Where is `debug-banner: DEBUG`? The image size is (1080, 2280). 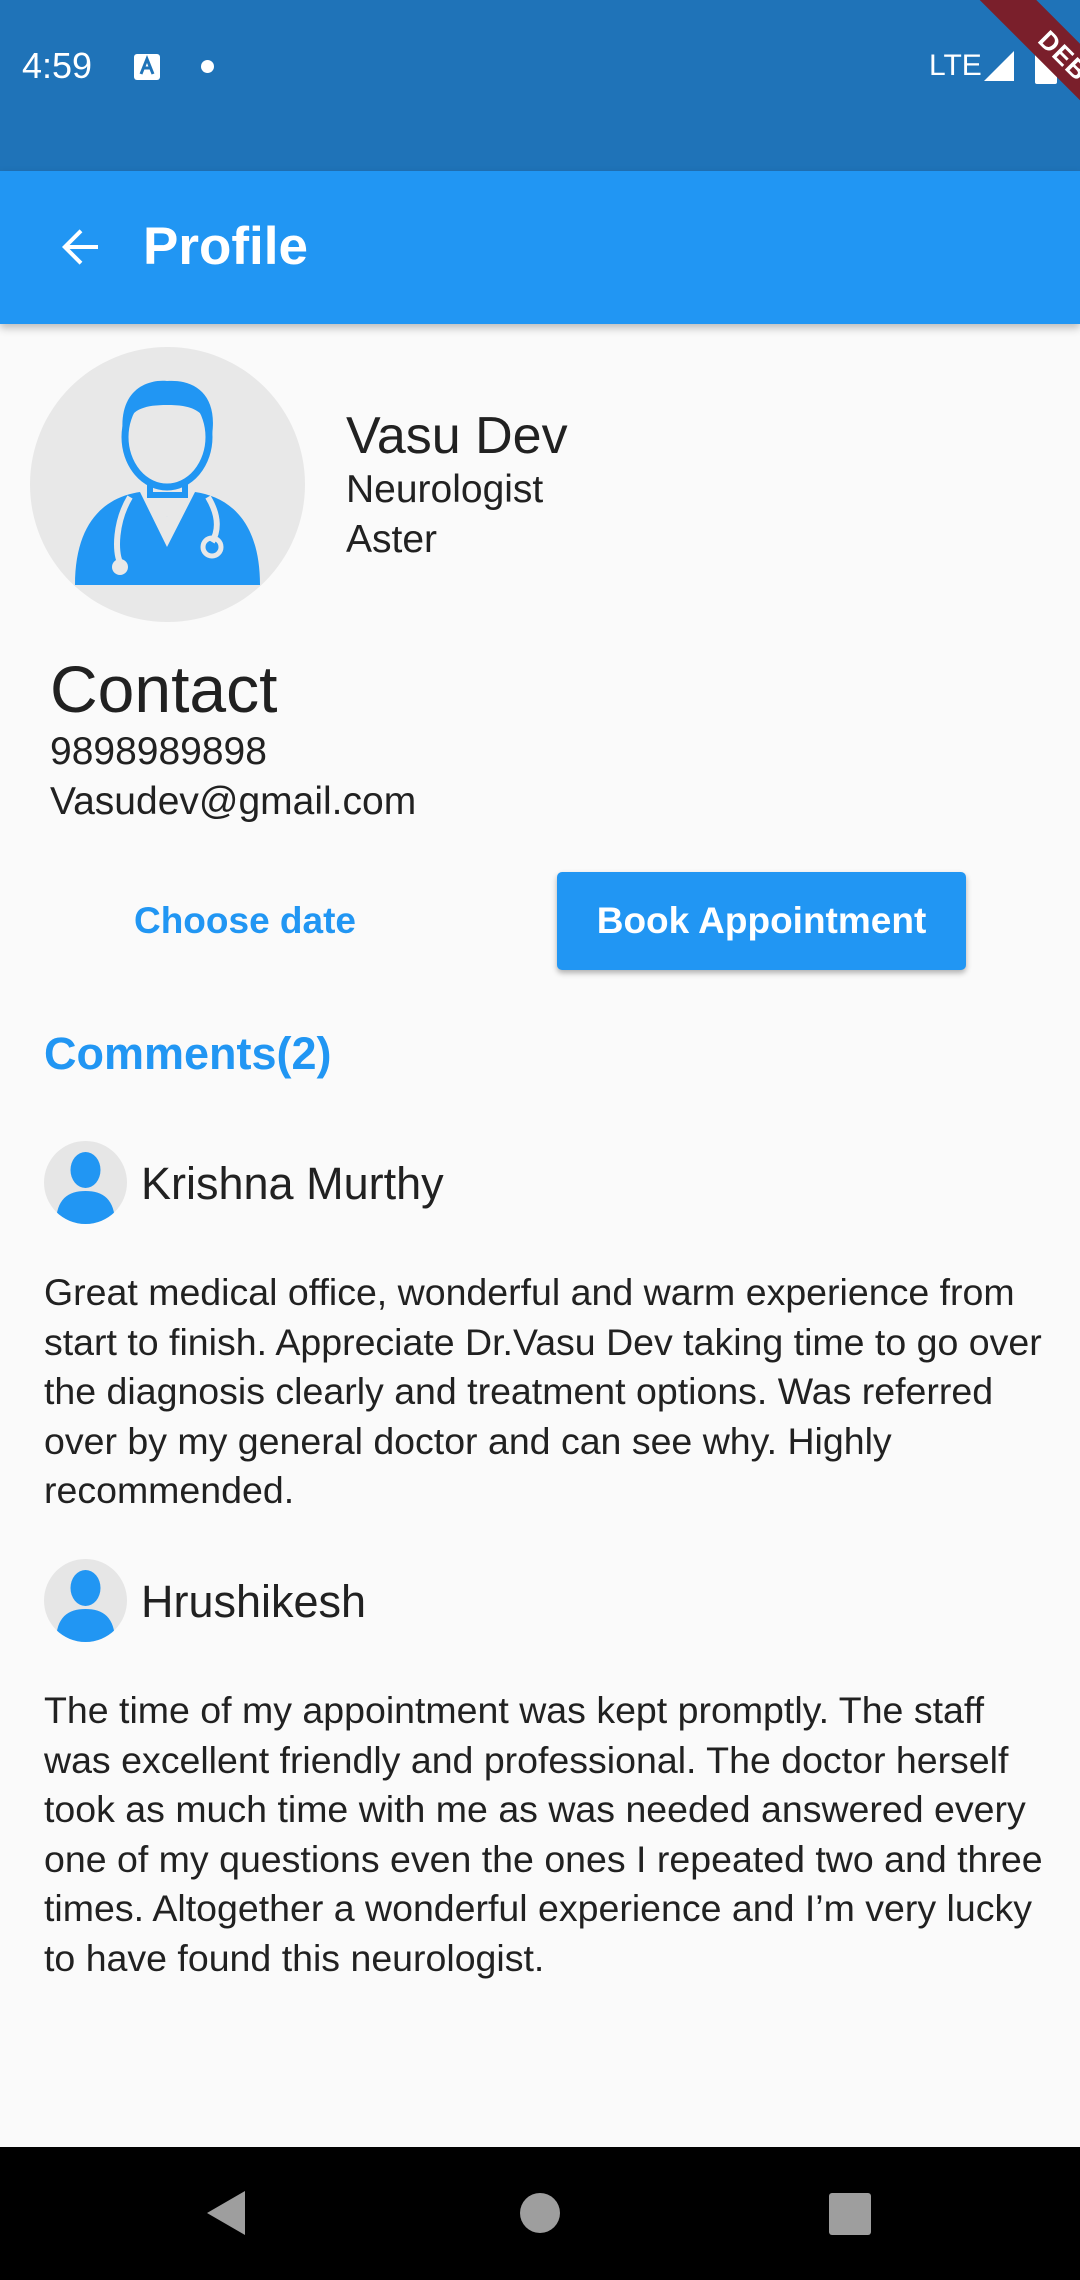 debug-banner: DEBUG is located at coordinates (1025, 85).